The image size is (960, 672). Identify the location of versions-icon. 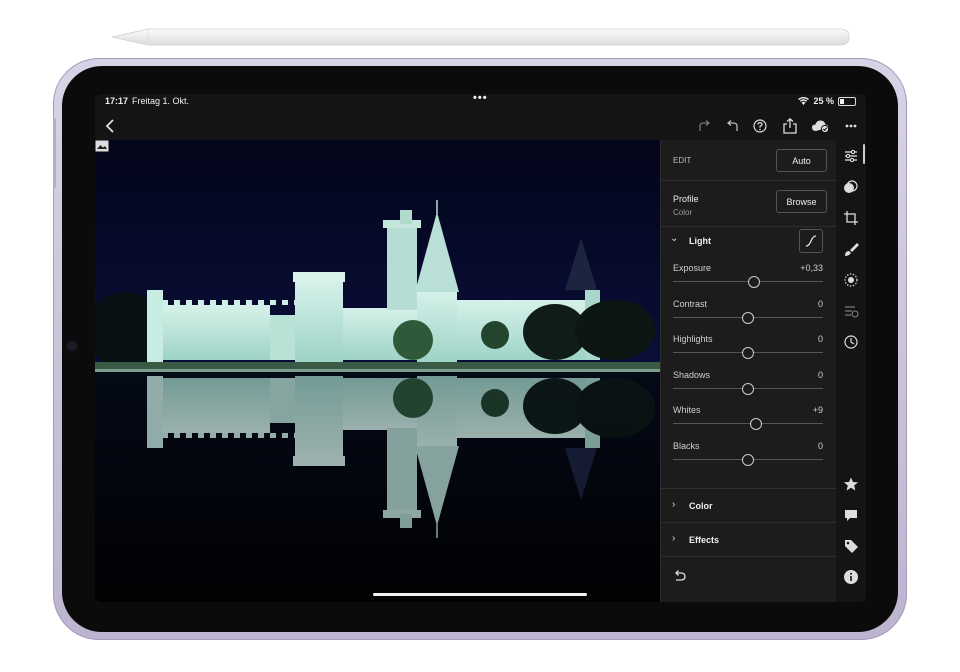
(851, 311).